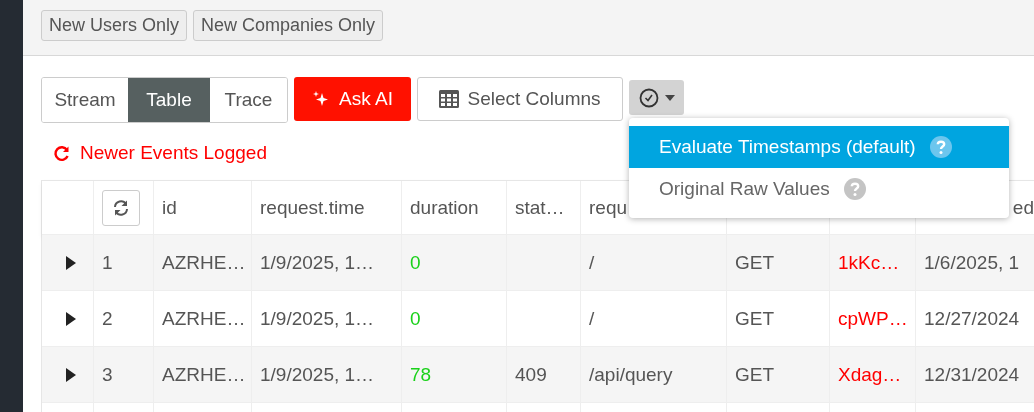 Image resolution: width=1034 pixels, height=412 pixels. Describe the element at coordinates (544, 374) in the screenshot. I see `table-cell: 409` at that location.